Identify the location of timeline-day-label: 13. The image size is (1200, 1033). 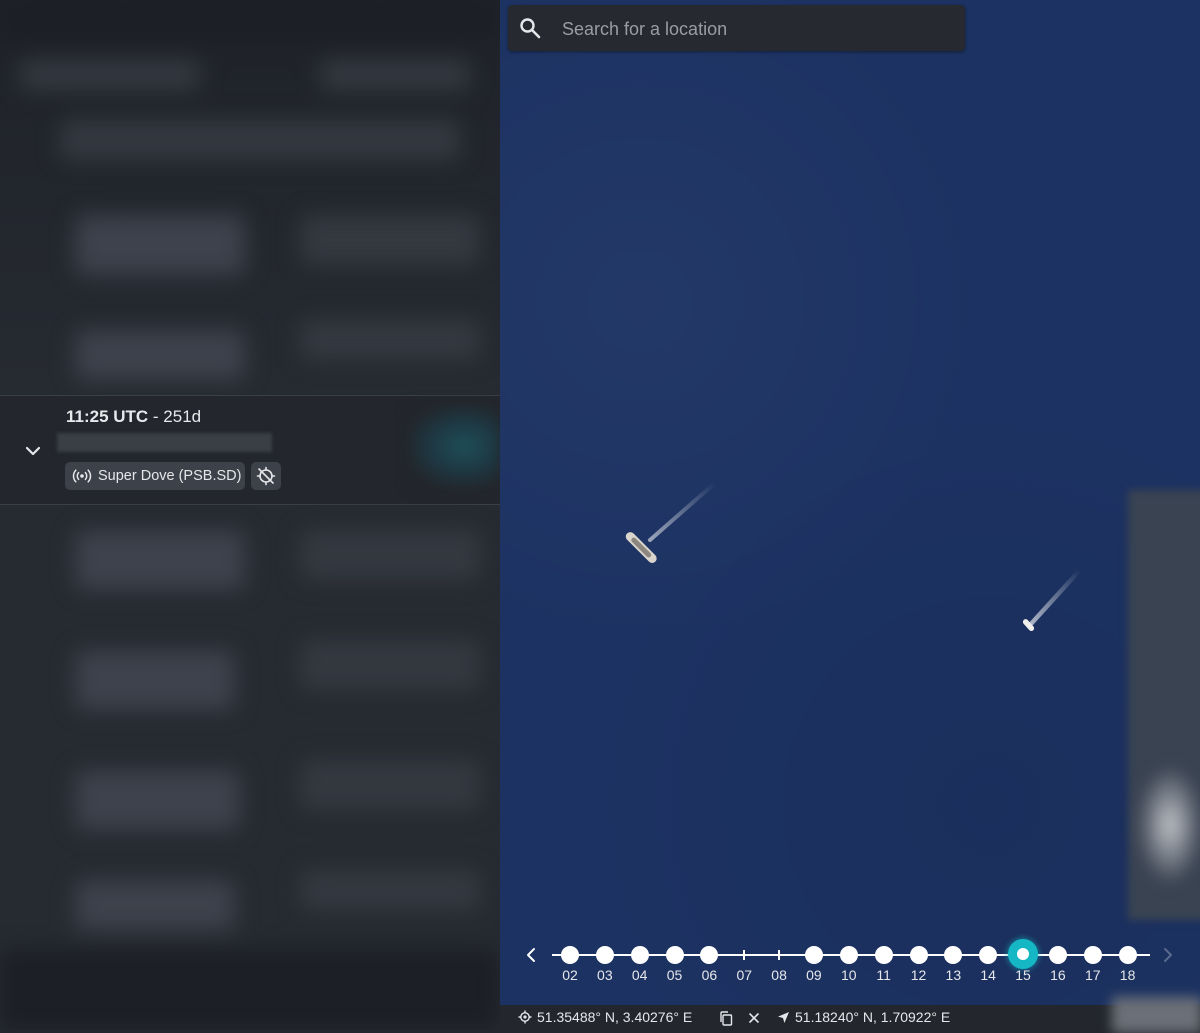
(953, 975).